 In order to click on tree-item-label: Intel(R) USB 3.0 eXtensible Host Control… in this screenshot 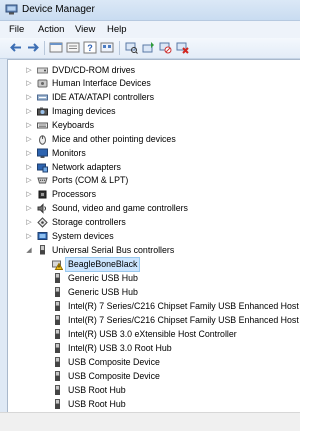, I will do `click(152, 334)`.